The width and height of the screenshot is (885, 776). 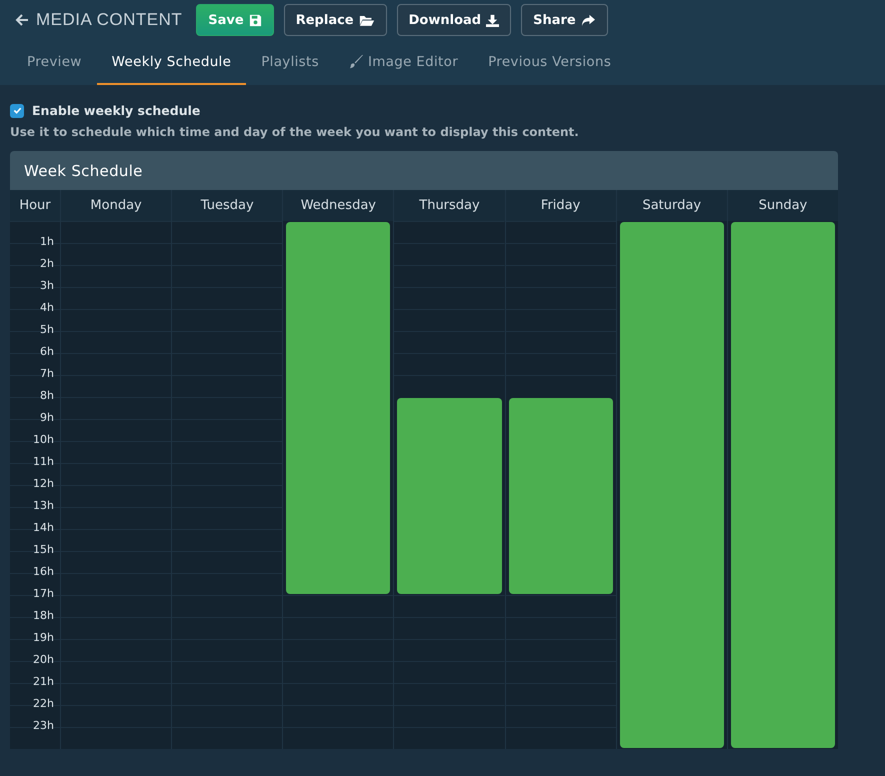 What do you see at coordinates (171, 62) in the screenshot?
I see `tab: Weekly Schedule` at bounding box center [171, 62].